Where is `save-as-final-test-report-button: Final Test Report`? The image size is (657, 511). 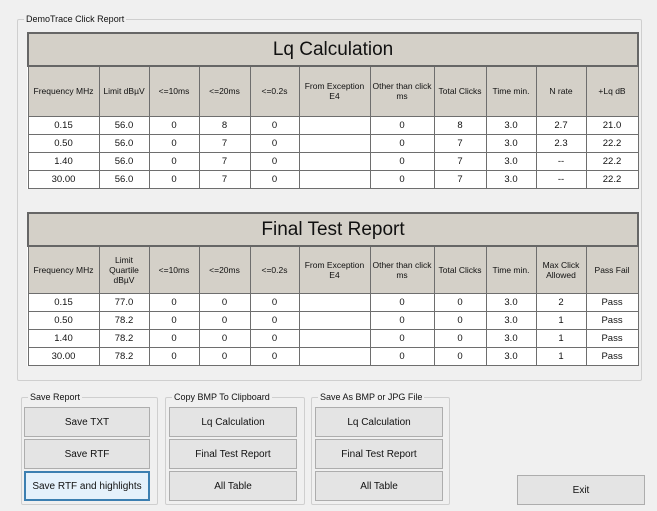
save-as-final-test-report-button: Final Test Report is located at coordinates (379, 454).